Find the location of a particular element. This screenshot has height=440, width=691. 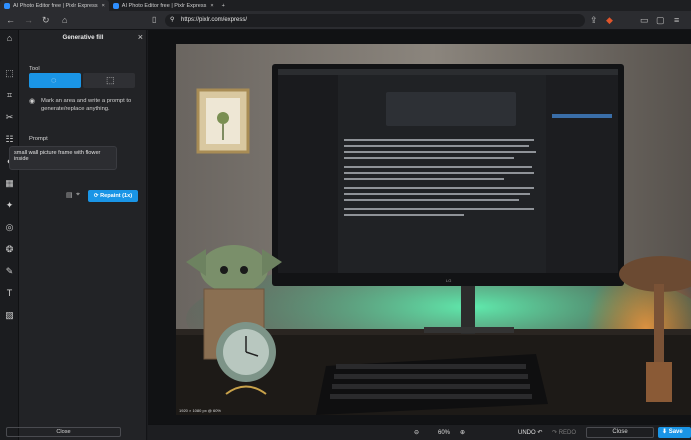

save-label: Save is located at coordinates (675, 432).